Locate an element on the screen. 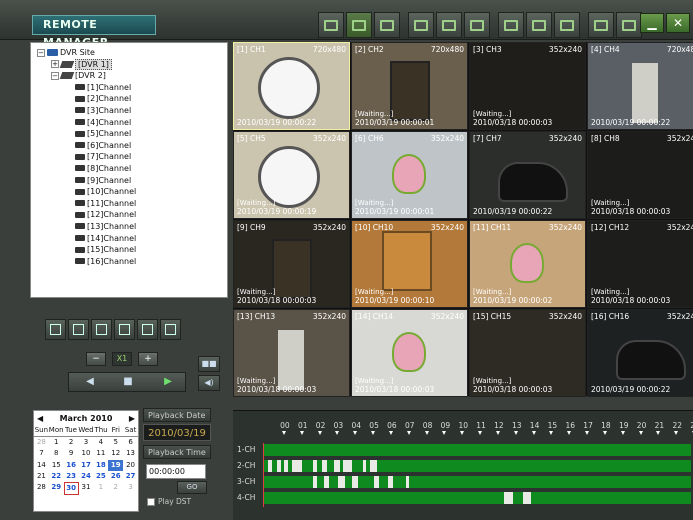 This screenshot has width=693, height=520. nine-view-button is located at coordinates (101, 329).